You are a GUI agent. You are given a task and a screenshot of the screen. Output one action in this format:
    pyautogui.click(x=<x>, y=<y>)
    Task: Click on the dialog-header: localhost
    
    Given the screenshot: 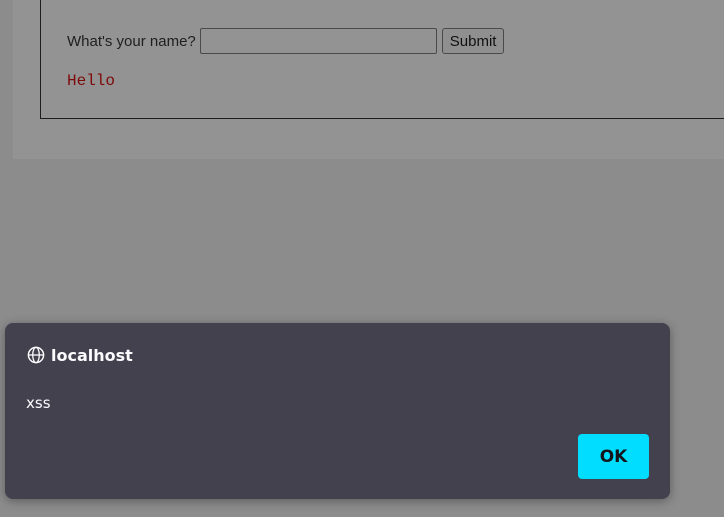 What is the action you would take?
    pyautogui.click(x=80, y=355)
    